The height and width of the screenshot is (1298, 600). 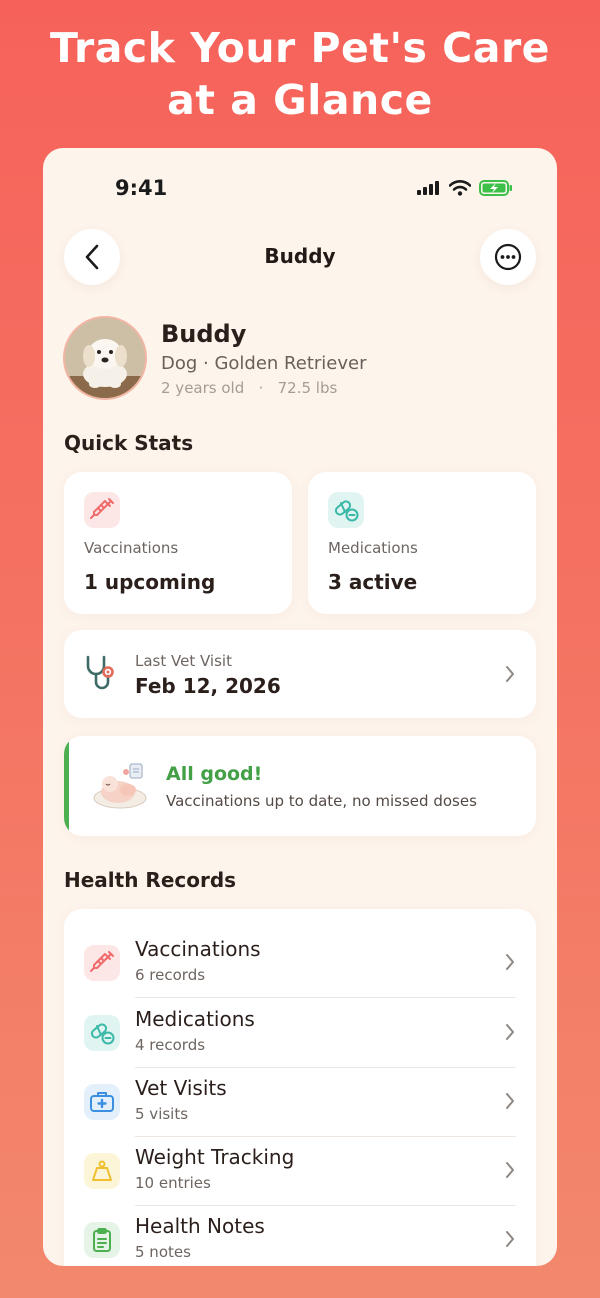 I want to click on headline-line-1: Track Your Pet's Care, so click(x=300, y=48).